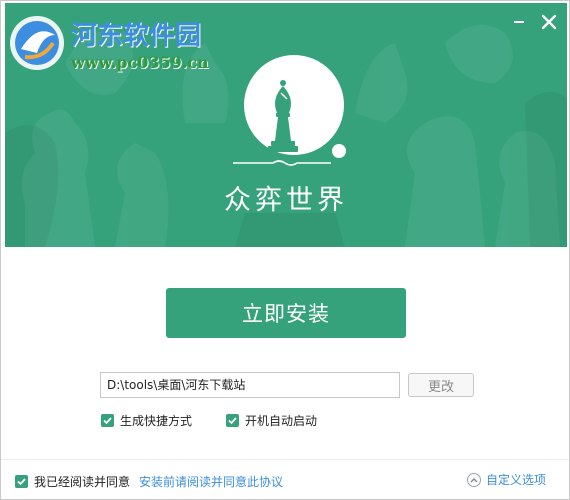 The width and height of the screenshot is (570, 500). What do you see at coordinates (516, 480) in the screenshot?
I see `custom-options-label: 自定义选项` at bounding box center [516, 480].